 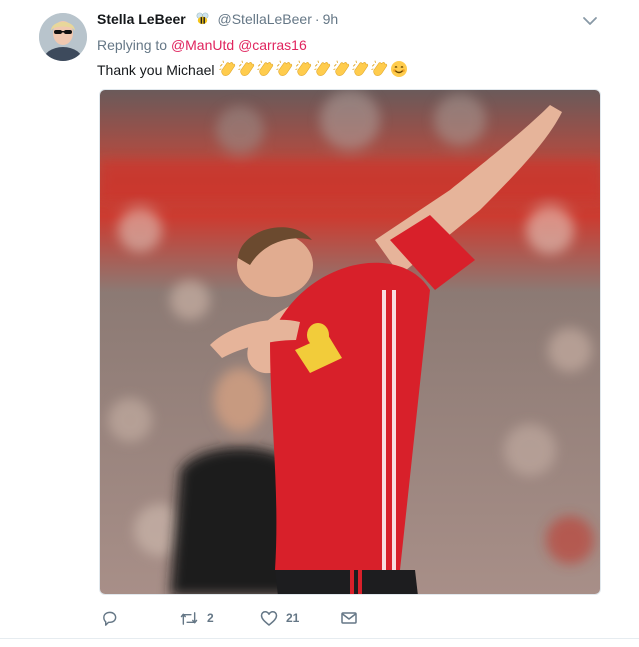 What do you see at coordinates (331, 19) in the screenshot?
I see `timestamp: 9h` at bounding box center [331, 19].